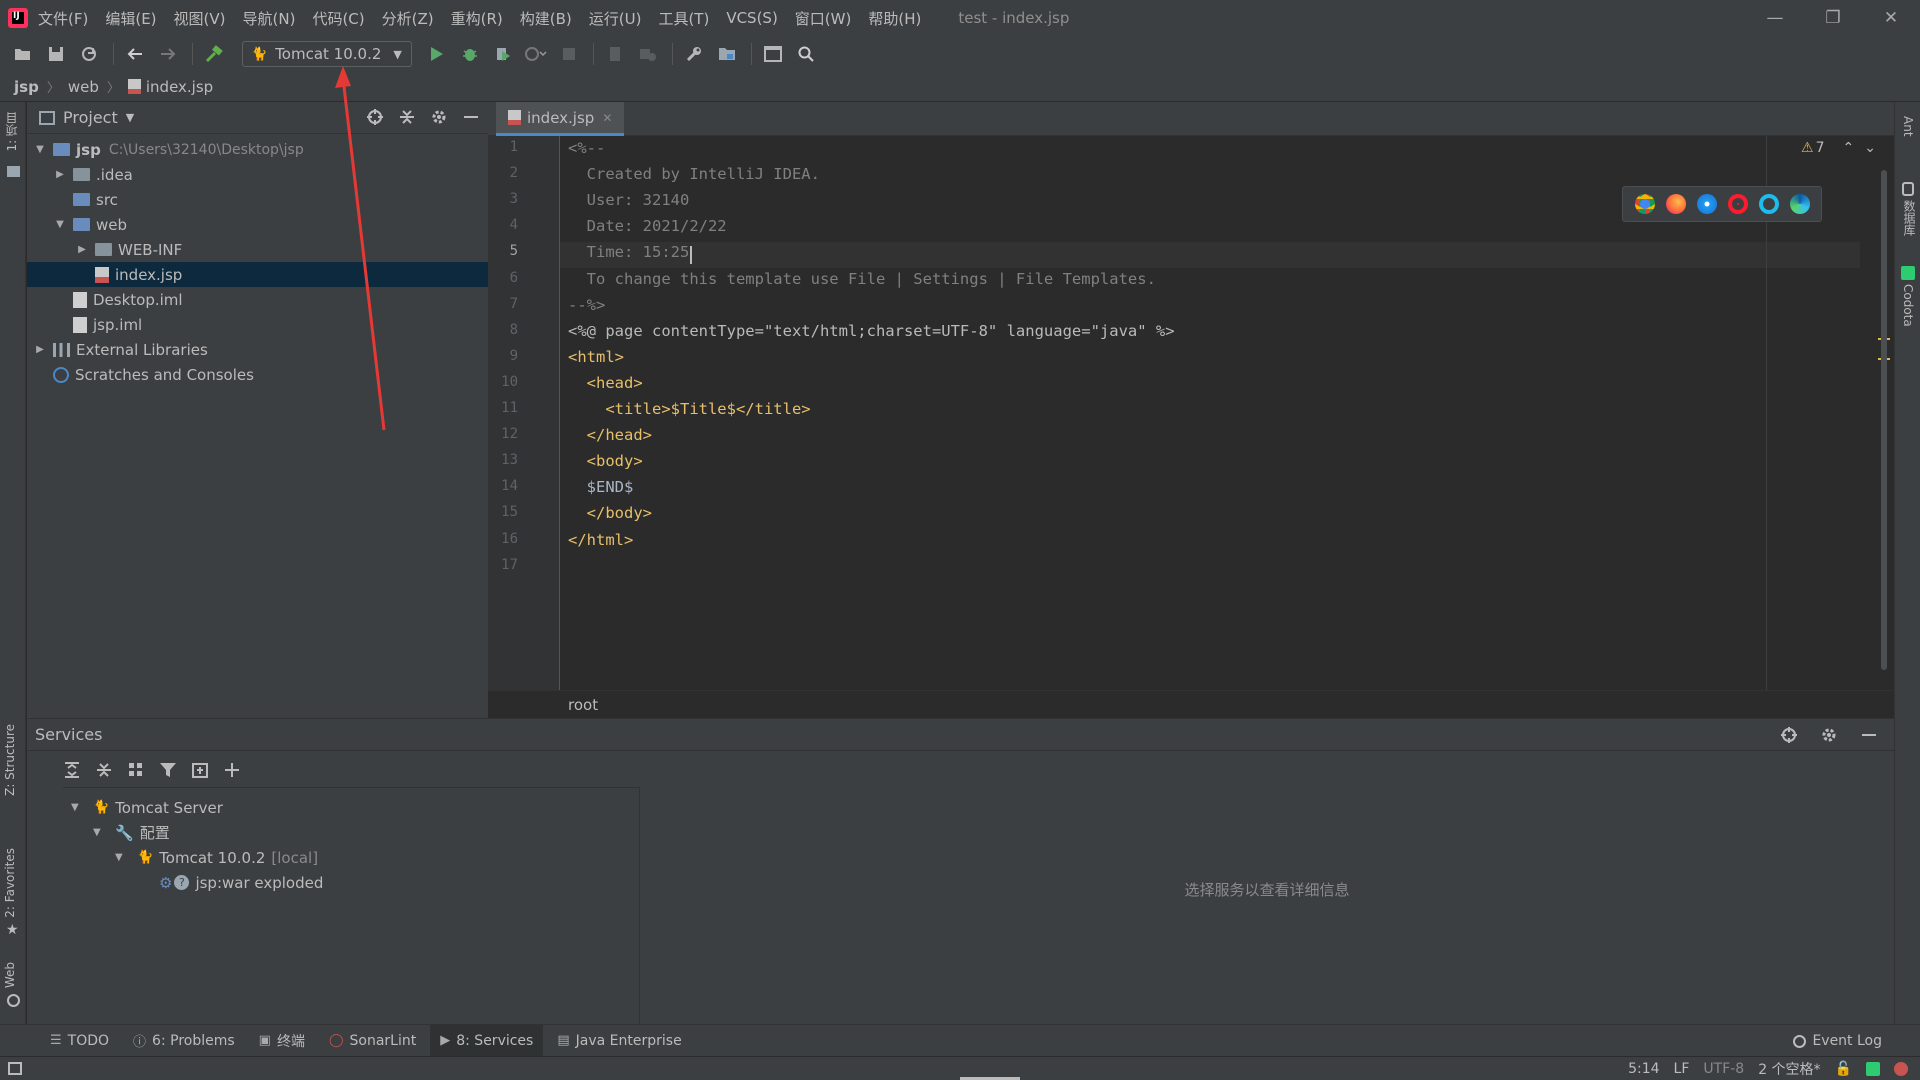 The image size is (1920, 1080). Describe the element at coordinates (823, 18) in the screenshot. I see `menu-window: 窗口(W)` at that location.